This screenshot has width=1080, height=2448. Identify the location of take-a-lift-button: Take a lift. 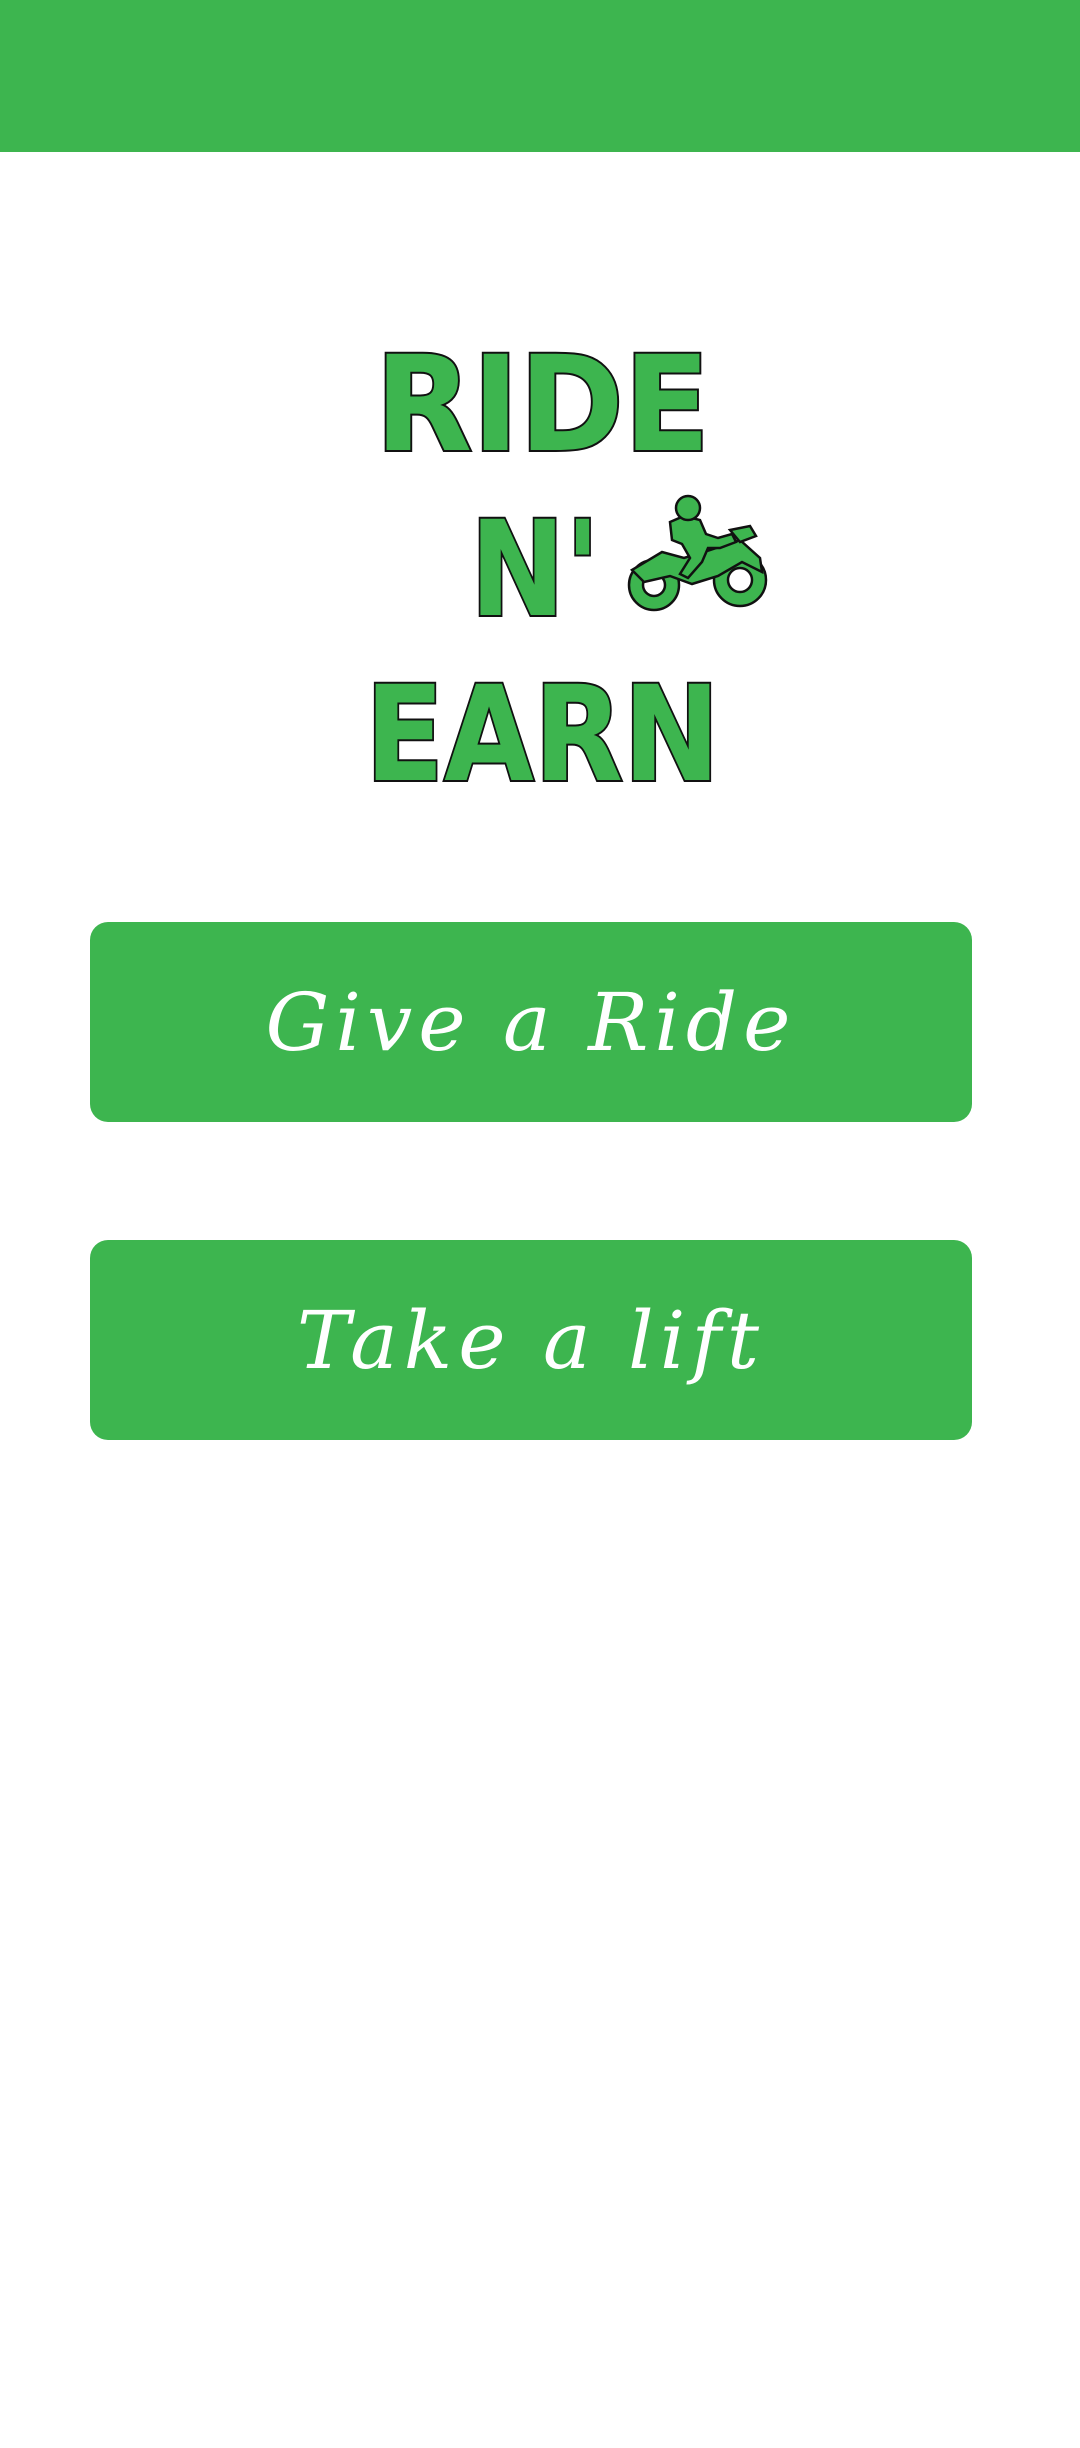
(531, 1340).